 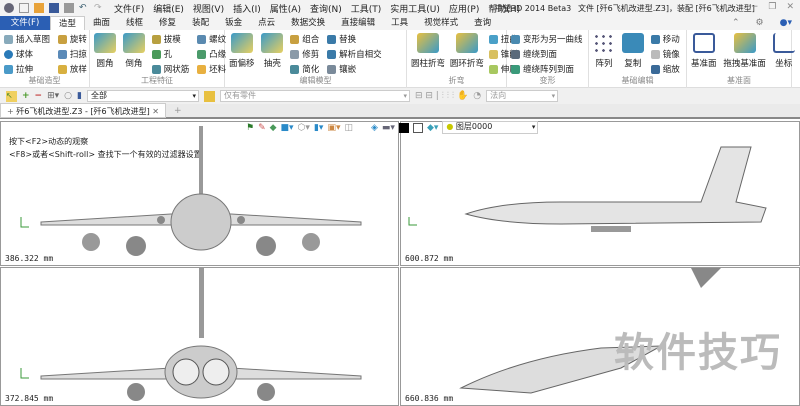 I want to click on normal-icon: ◔, so click(x=477, y=96).